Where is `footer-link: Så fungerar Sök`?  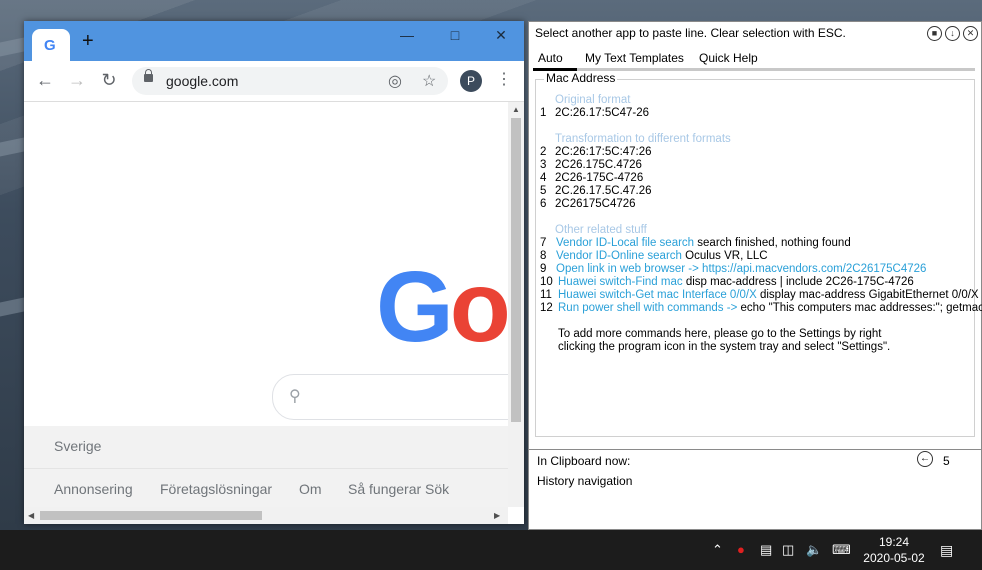
footer-link: Så fungerar Sök is located at coordinates (398, 489).